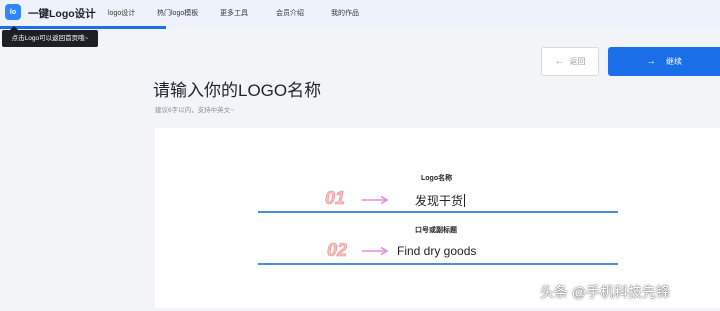 Image resolution: width=720 pixels, height=311 pixels. What do you see at coordinates (438, 264) in the screenshot?
I see `slogan-input-underline` at bounding box center [438, 264].